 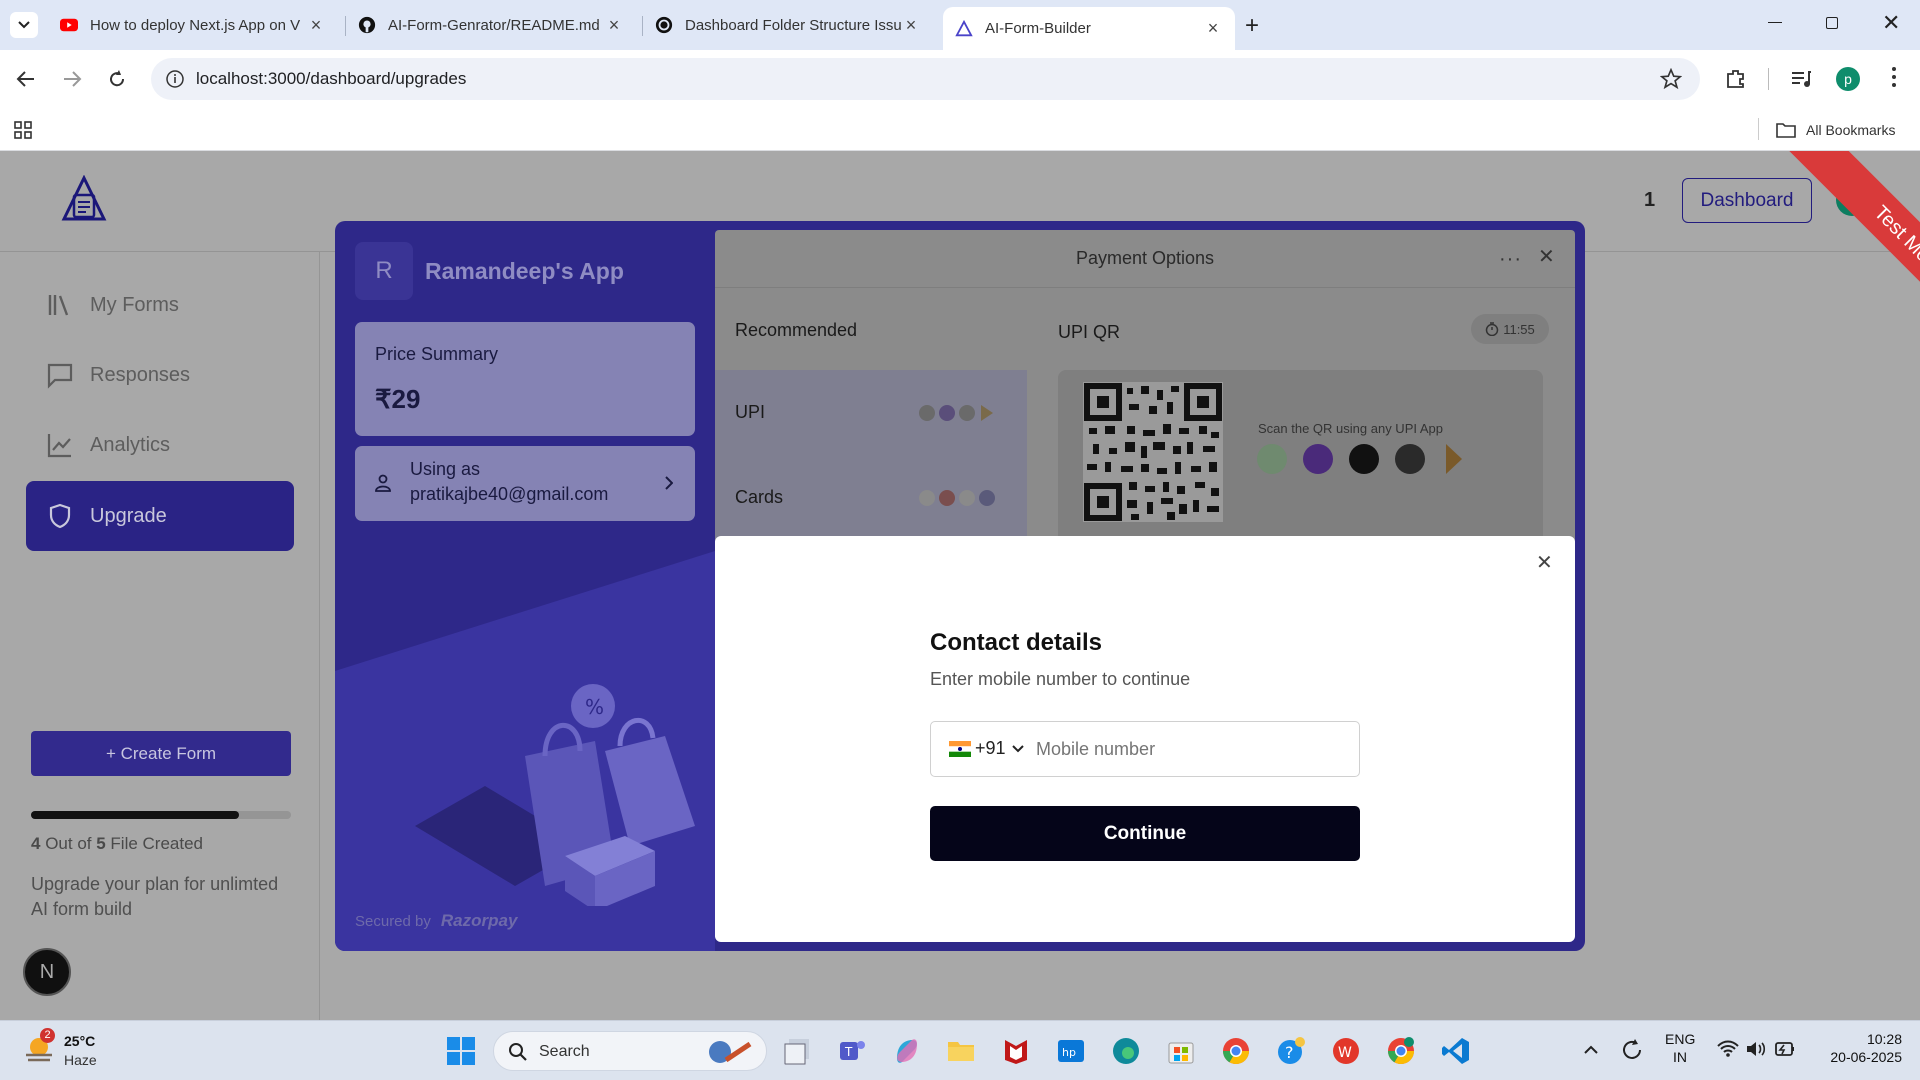 What do you see at coordinates (161, 753) in the screenshot?
I see `create-form-button: + Create Form` at bounding box center [161, 753].